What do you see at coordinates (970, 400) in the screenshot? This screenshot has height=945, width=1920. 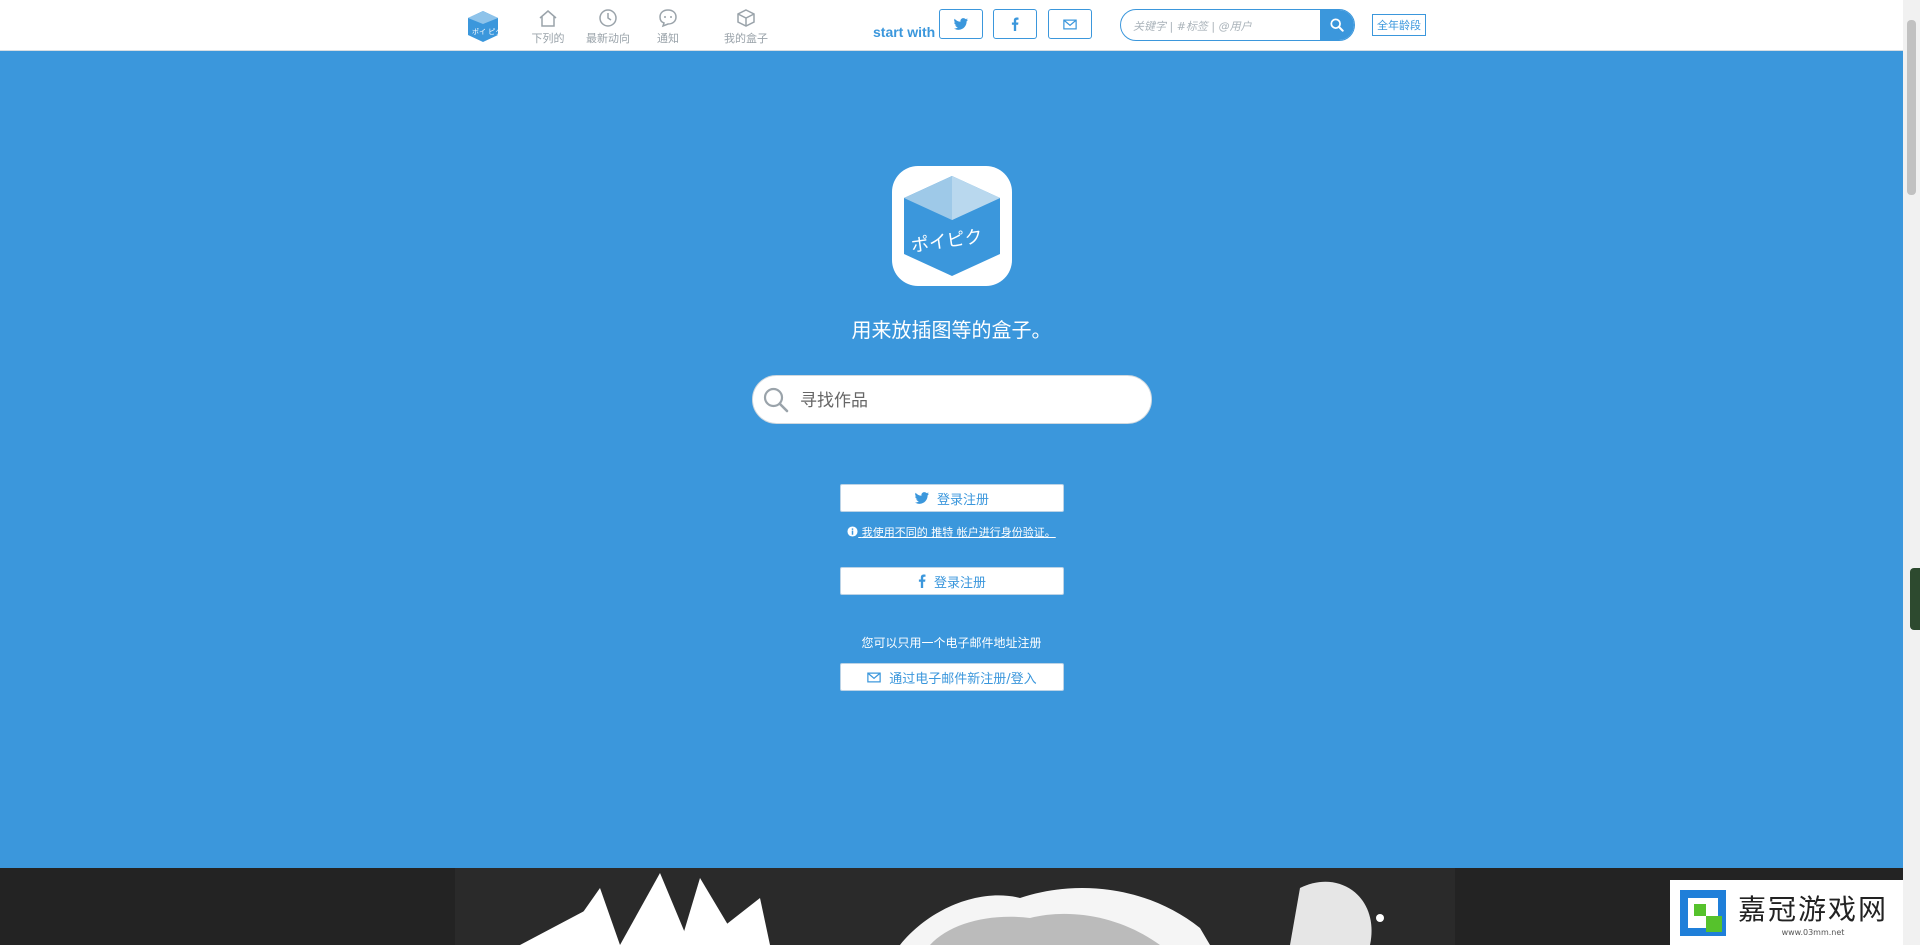 I see `work-search-input` at bounding box center [970, 400].